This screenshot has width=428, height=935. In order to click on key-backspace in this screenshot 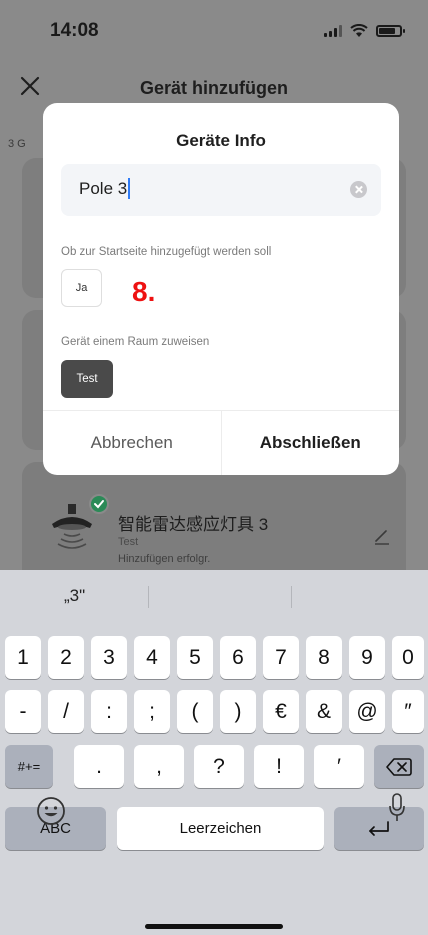, I will do `click(399, 766)`.